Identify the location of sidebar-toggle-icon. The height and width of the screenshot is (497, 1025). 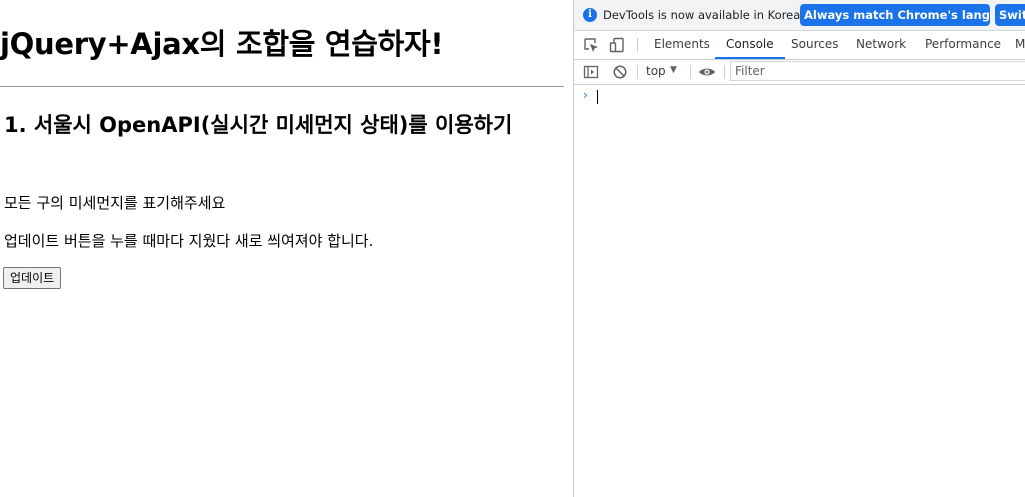
(591, 72).